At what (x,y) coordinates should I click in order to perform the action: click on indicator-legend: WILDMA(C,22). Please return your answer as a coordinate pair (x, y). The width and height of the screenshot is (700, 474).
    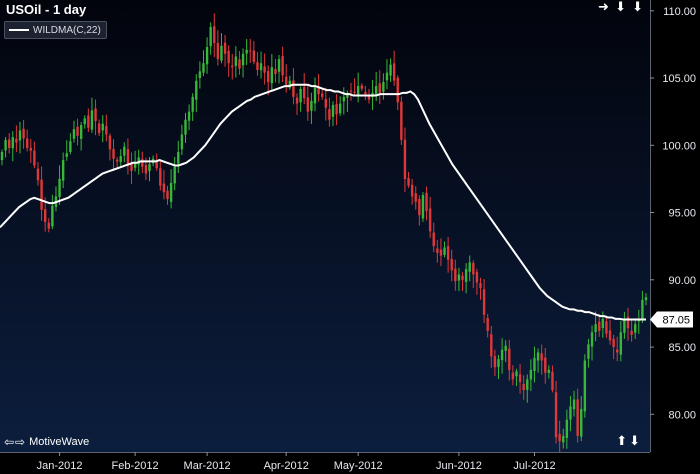
    Looking at the image, I should click on (55, 30).